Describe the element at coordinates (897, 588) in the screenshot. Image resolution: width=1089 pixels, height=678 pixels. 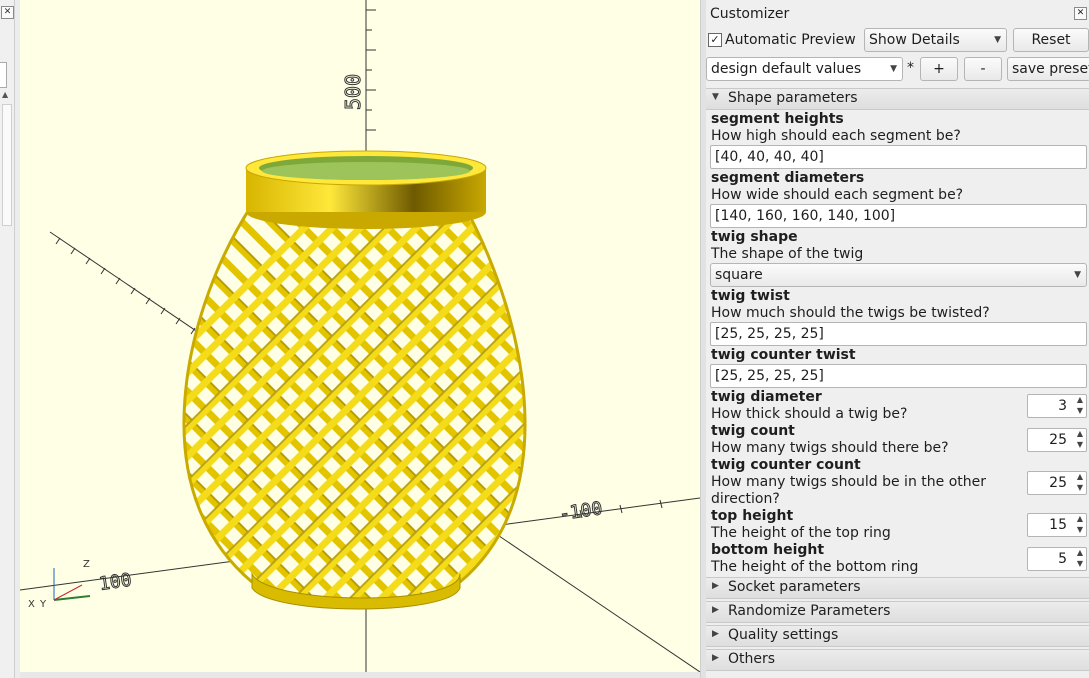
I see `section-socket-parameters: ▶ Socket parameters` at that location.